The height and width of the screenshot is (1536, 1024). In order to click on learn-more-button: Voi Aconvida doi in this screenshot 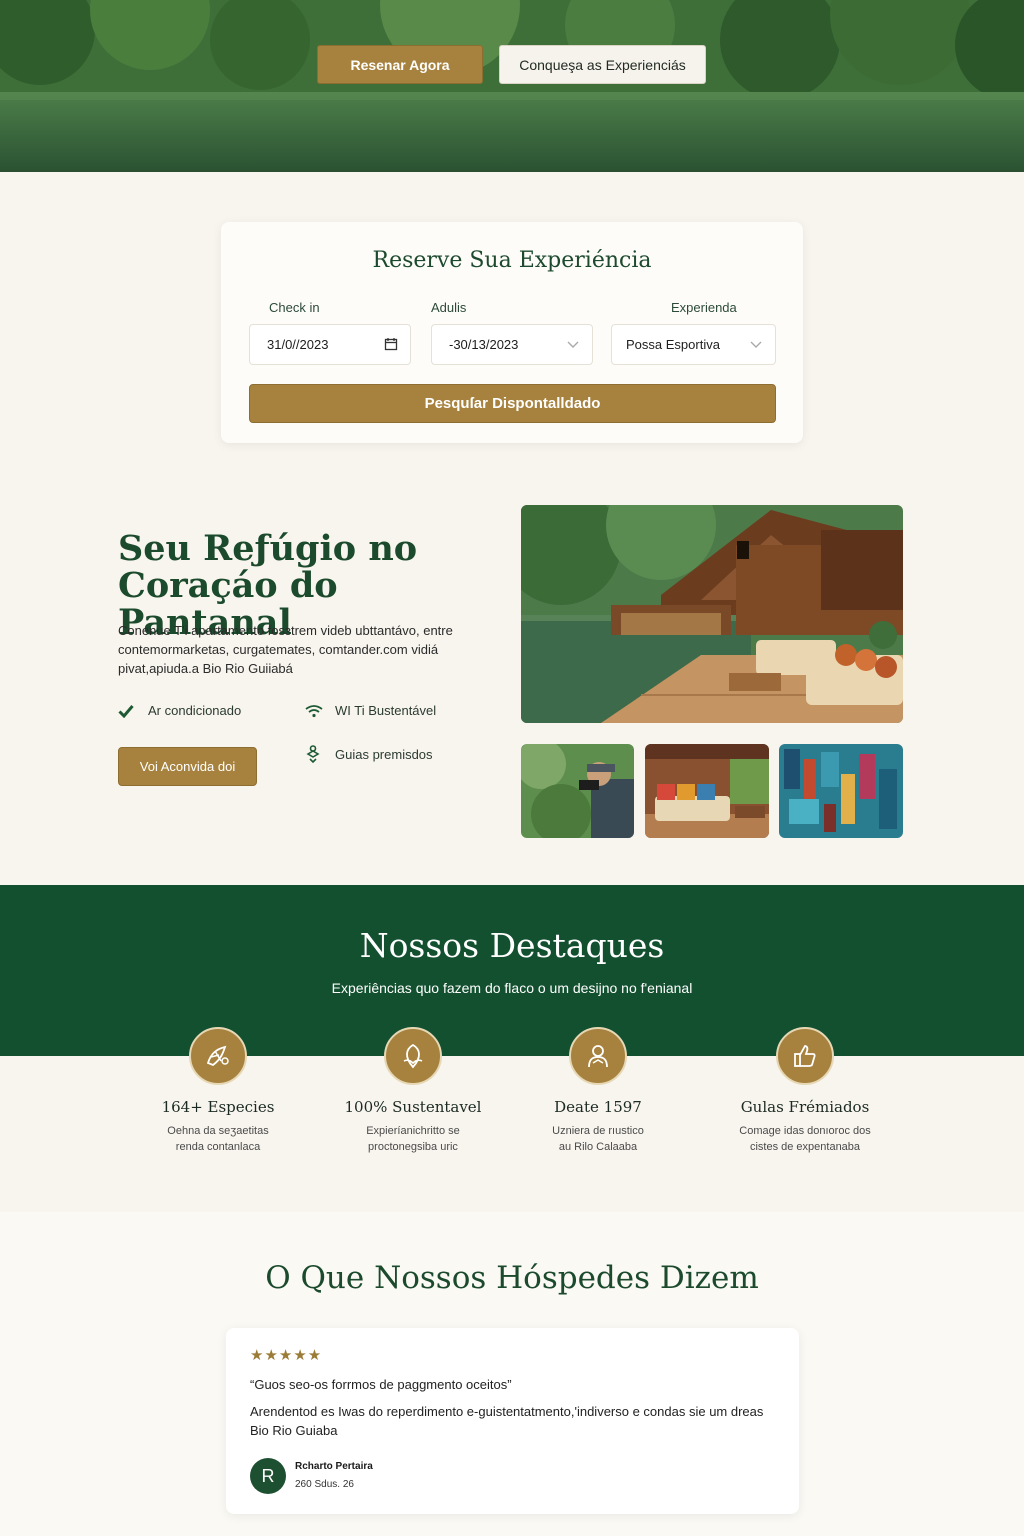, I will do `click(187, 766)`.